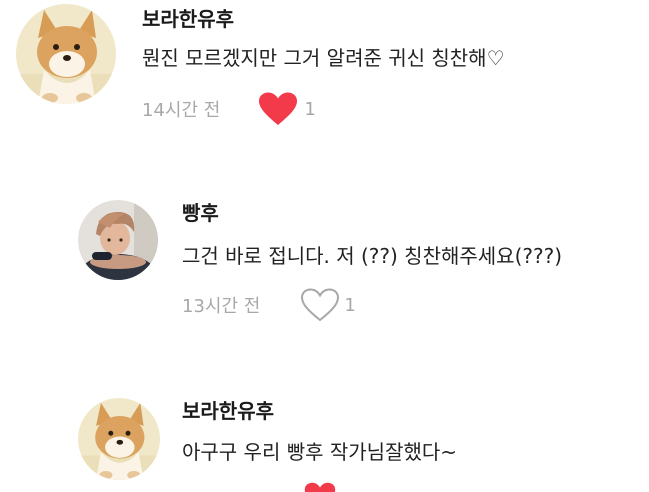 The height and width of the screenshot is (492, 649). I want to click on comment-timestamp: 14시간 전, so click(181, 110).